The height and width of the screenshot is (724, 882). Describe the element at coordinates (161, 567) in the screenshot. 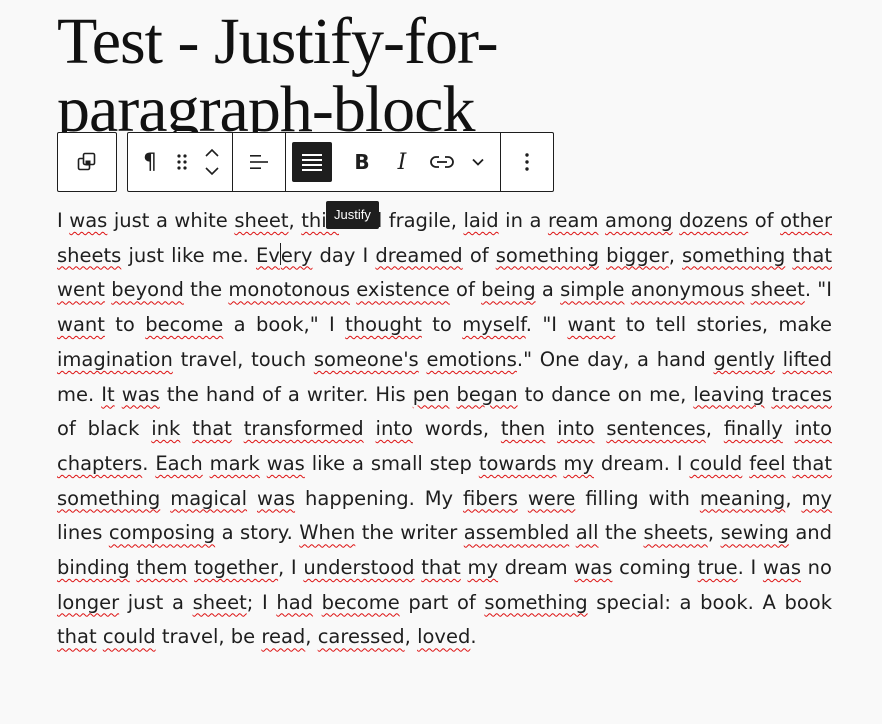

I see `spellcheck-flagged-word: them` at that location.